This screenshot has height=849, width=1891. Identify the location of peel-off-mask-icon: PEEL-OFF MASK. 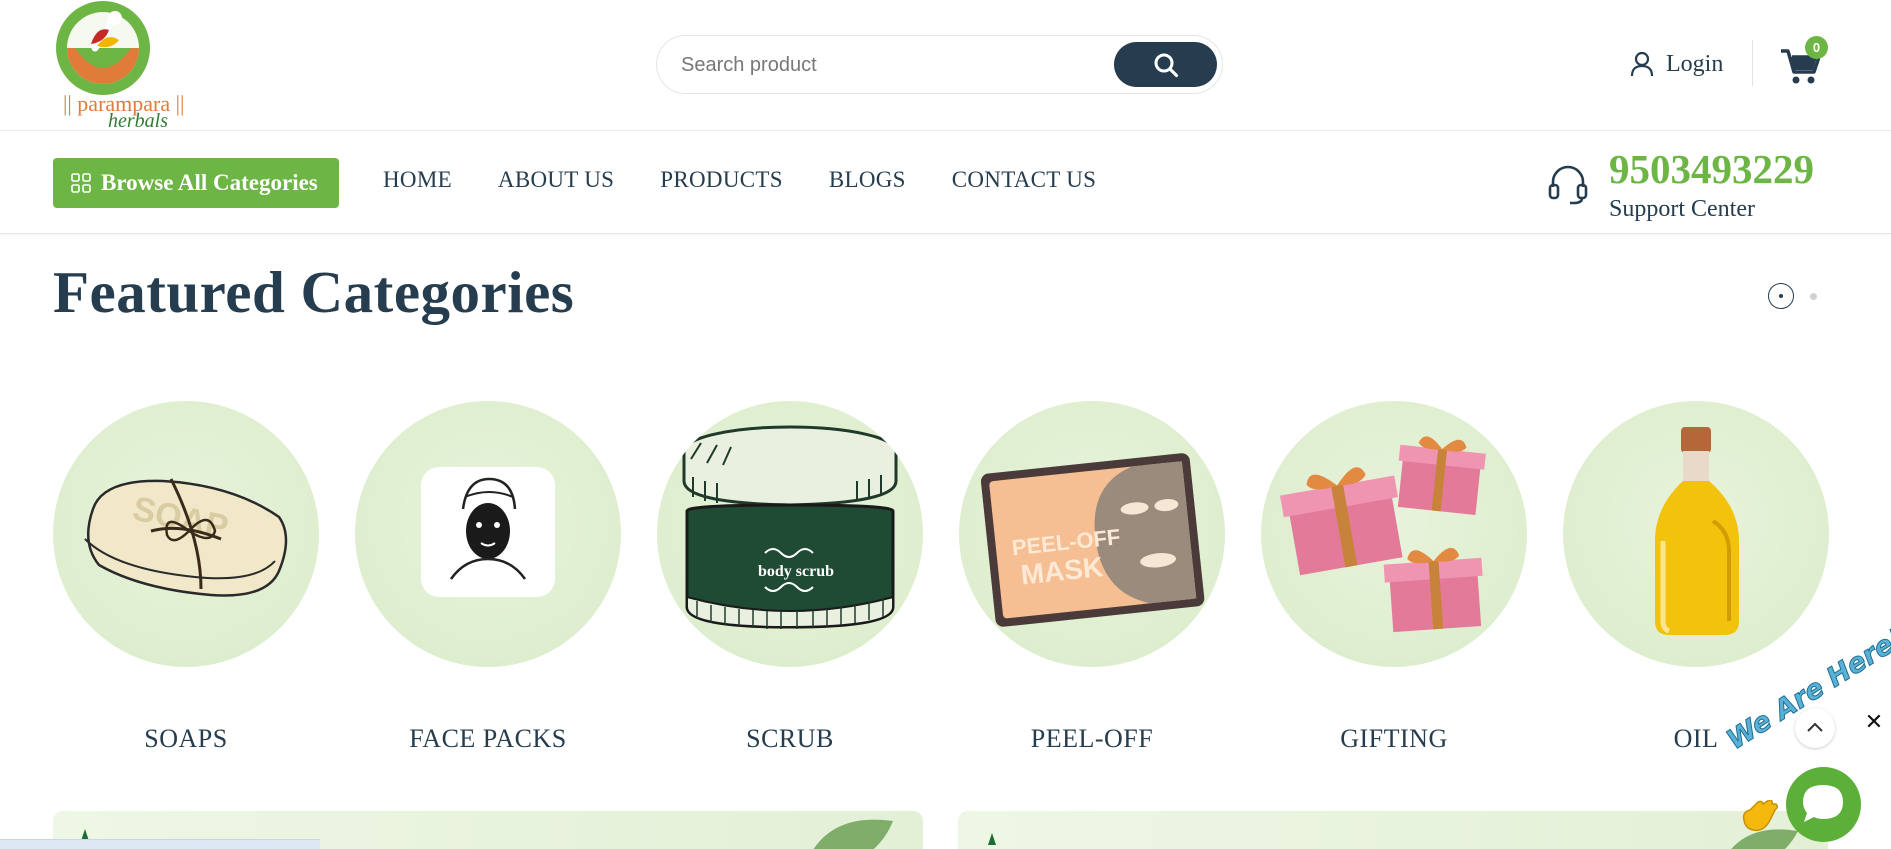
(1092, 540).